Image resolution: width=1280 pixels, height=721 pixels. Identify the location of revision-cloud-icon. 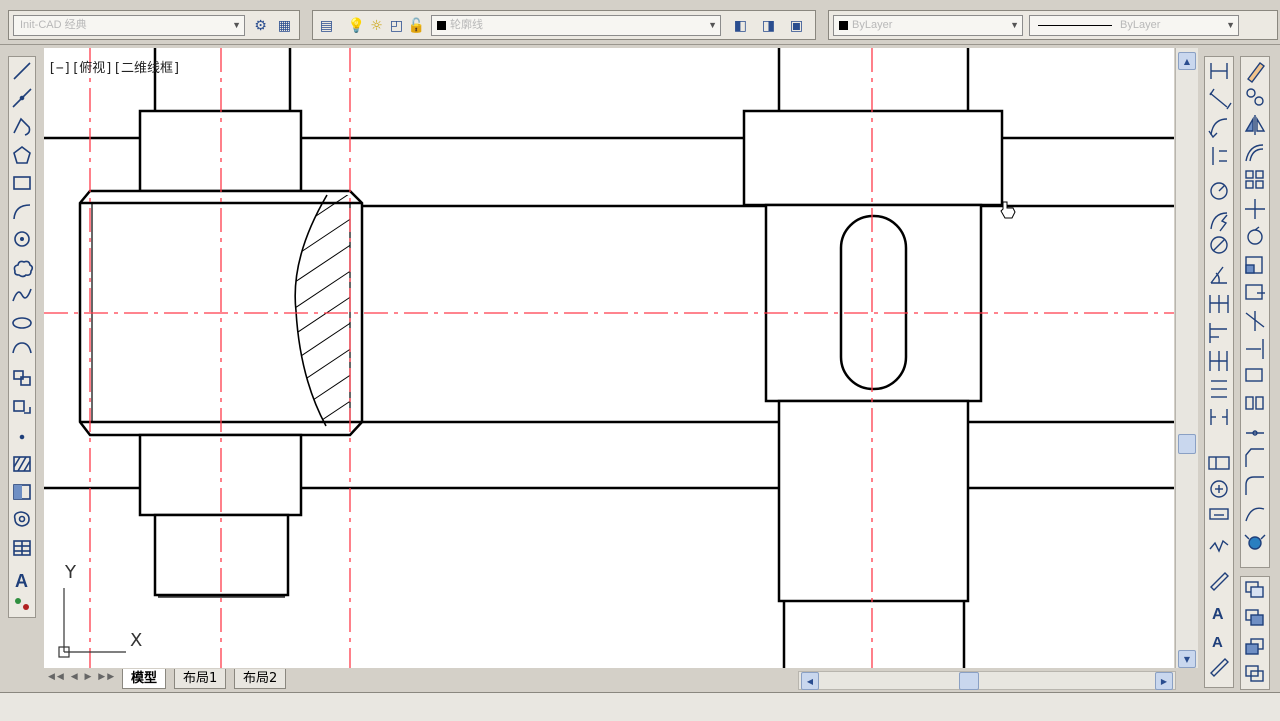
(23, 269).